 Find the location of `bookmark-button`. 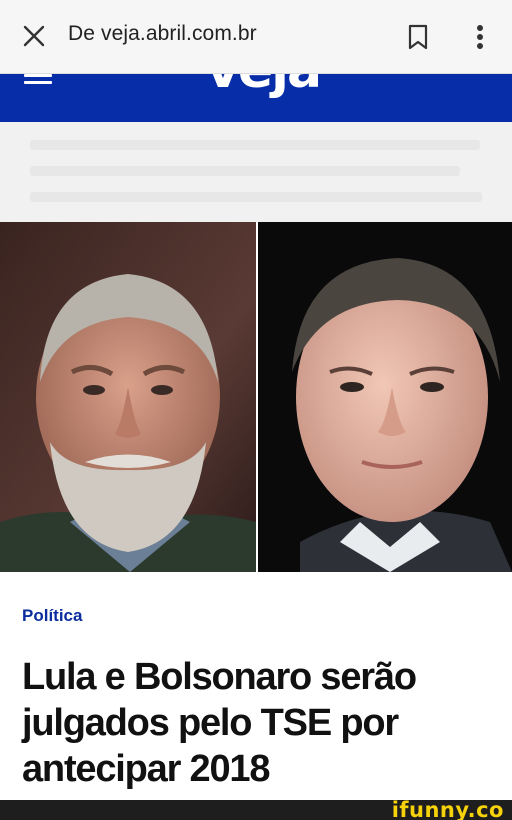

bookmark-button is located at coordinates (418, 37).